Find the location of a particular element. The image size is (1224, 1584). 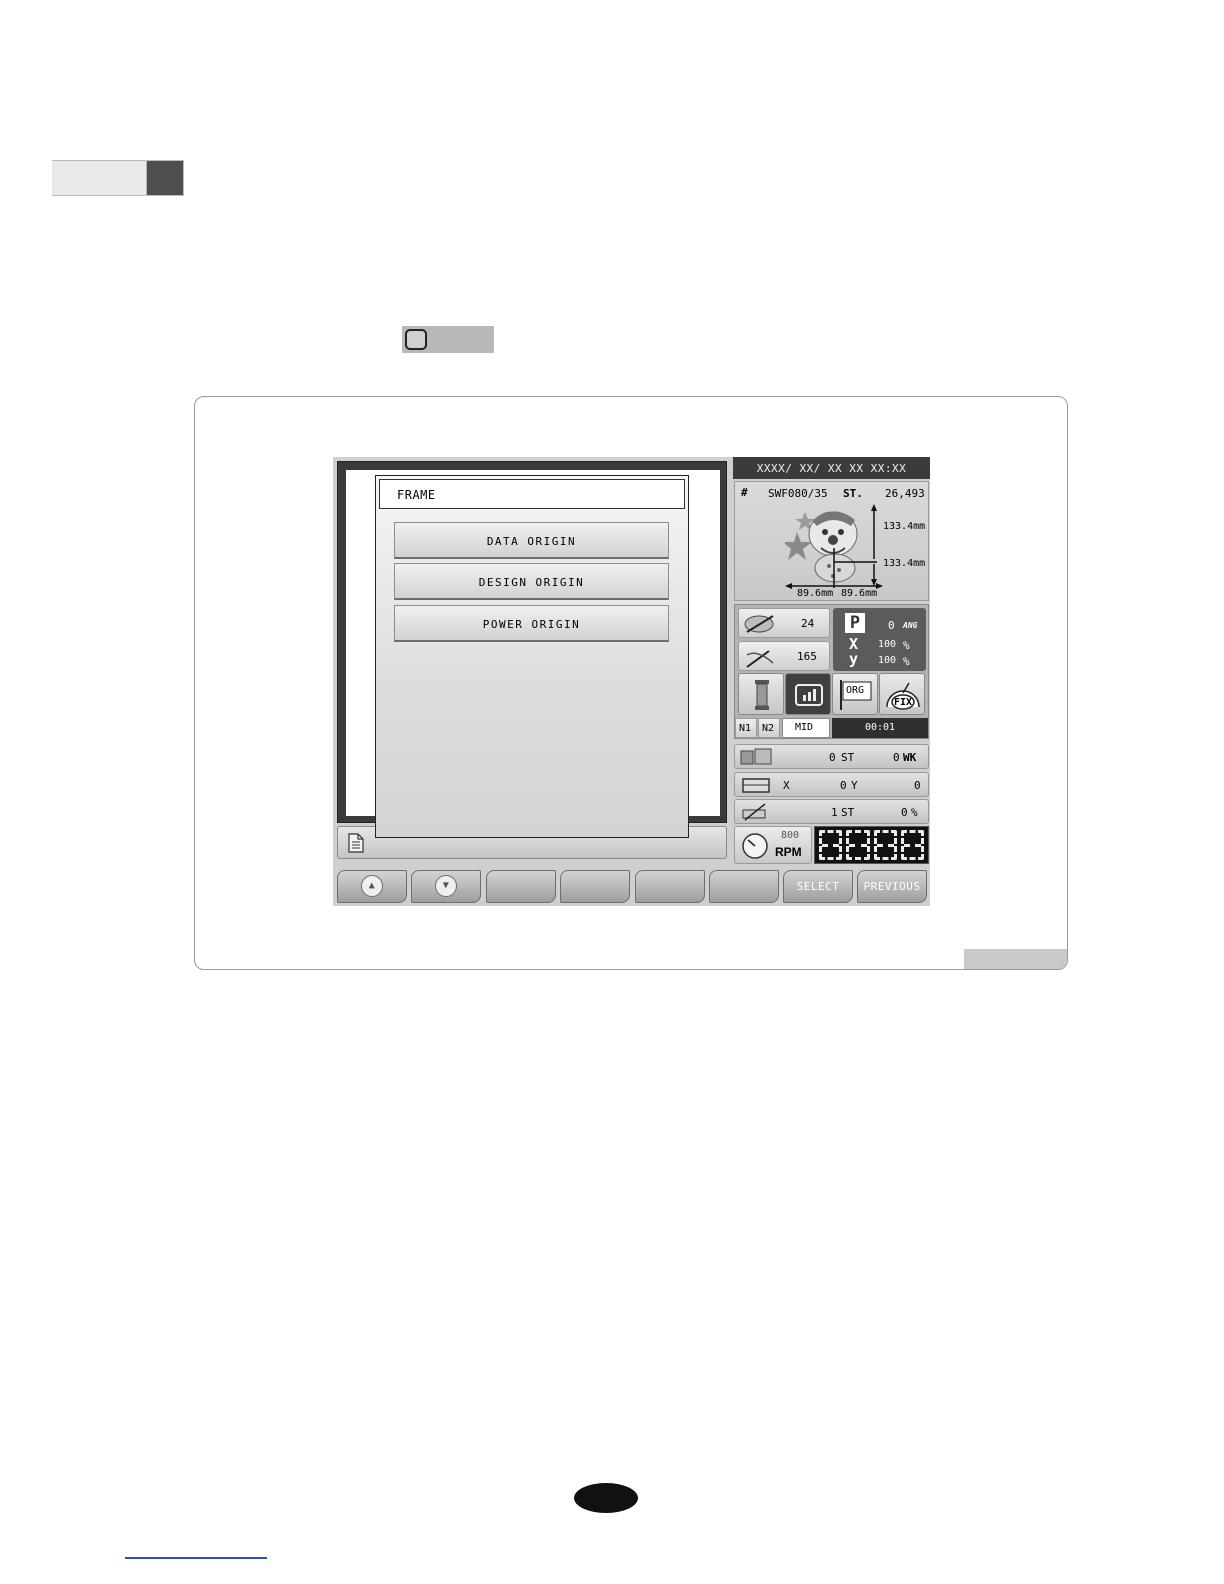

section-marker is located at coordinates (165, 178).